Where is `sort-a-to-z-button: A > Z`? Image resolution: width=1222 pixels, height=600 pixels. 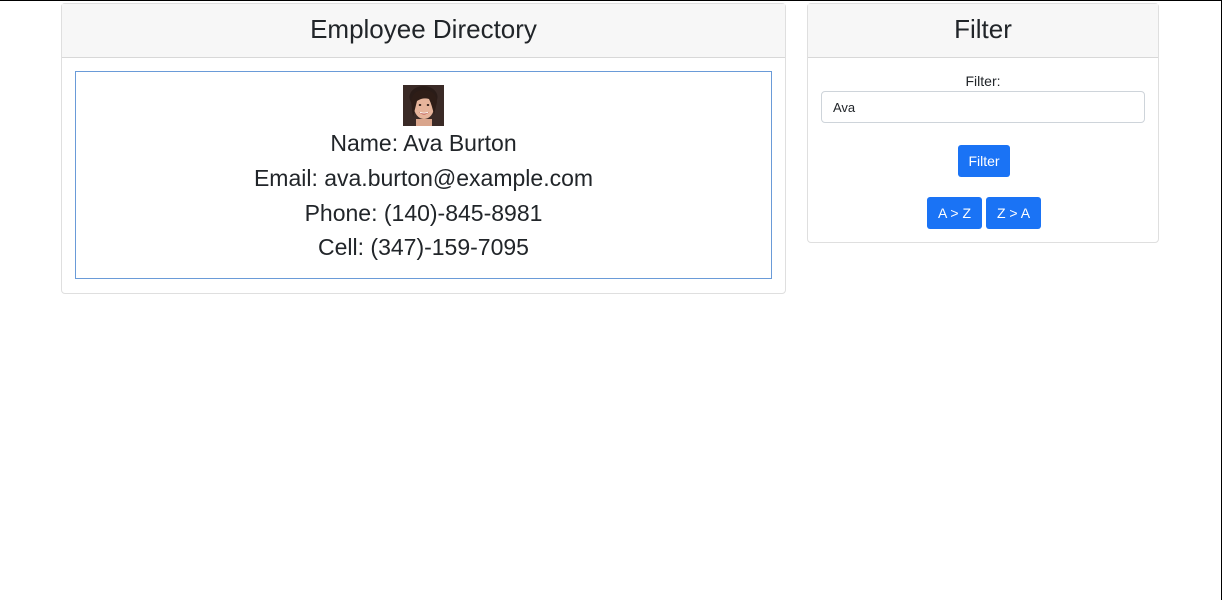 sort-a-to-z-button: A > Z is located at coordinates (954, 213).